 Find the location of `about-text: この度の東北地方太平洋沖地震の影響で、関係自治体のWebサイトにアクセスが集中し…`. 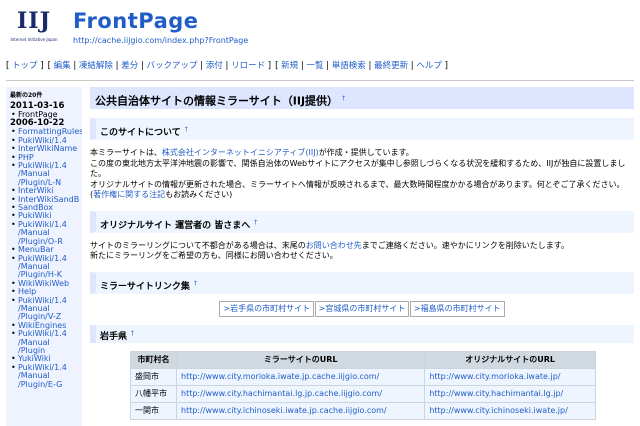

about-text: この度の東北地方太平洋沖地震の影響で、関係自治体のWebサイトにアクセスが集中し… is located at coordinates (358, 168).